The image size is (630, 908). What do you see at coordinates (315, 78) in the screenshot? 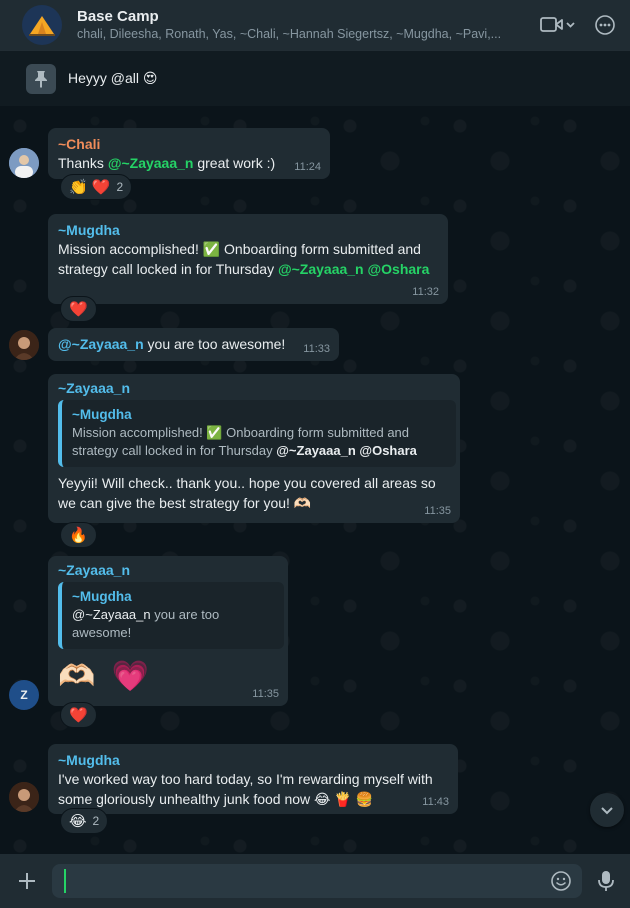
I see `pinned-message-bar: Heyyy @all 😍` at bounding box center [315, 78].